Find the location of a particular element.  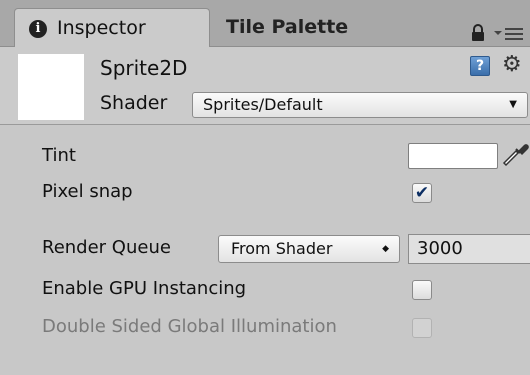

pixel-snap-label: Pixel snap is located at coordinates (87, 191).